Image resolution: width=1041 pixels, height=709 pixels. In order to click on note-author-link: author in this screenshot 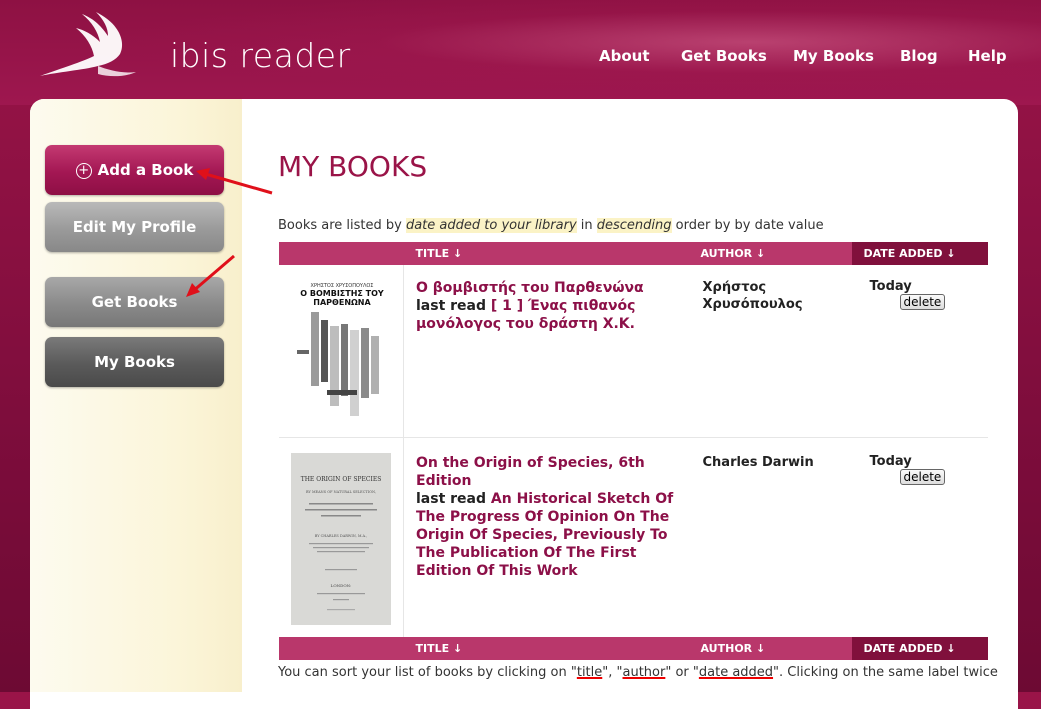, I will do `click(644, 672)`.